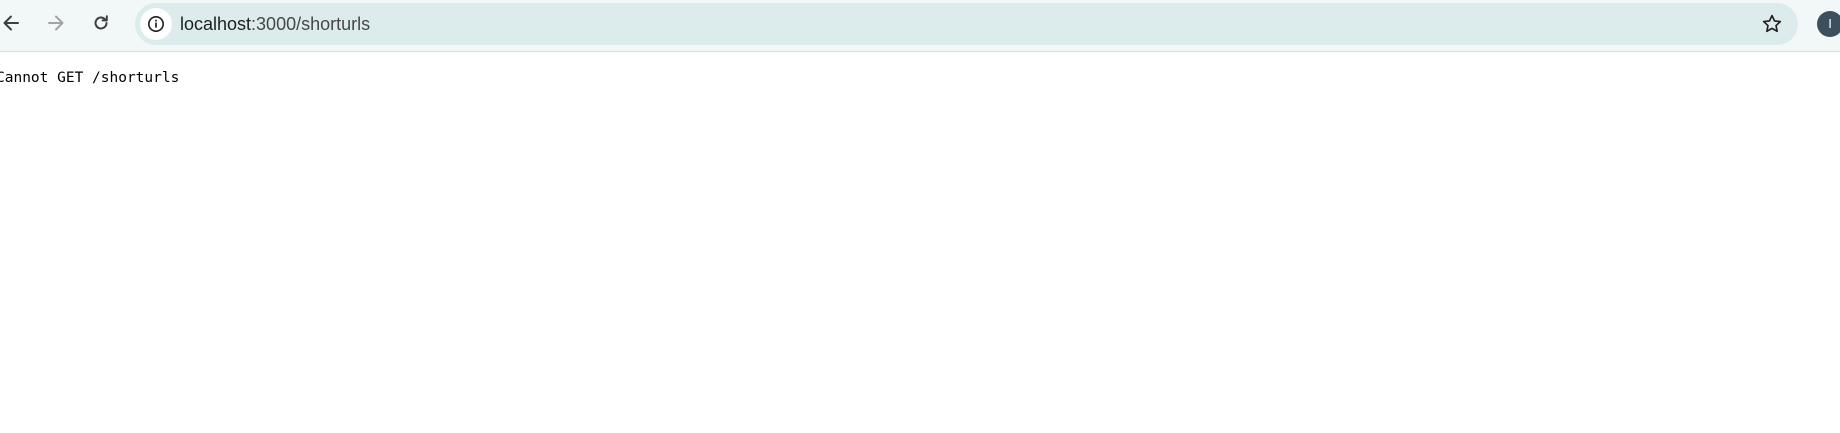 The height and width of the screenshot is (433, 1840). I want to click on back-button, so click(14, 23).